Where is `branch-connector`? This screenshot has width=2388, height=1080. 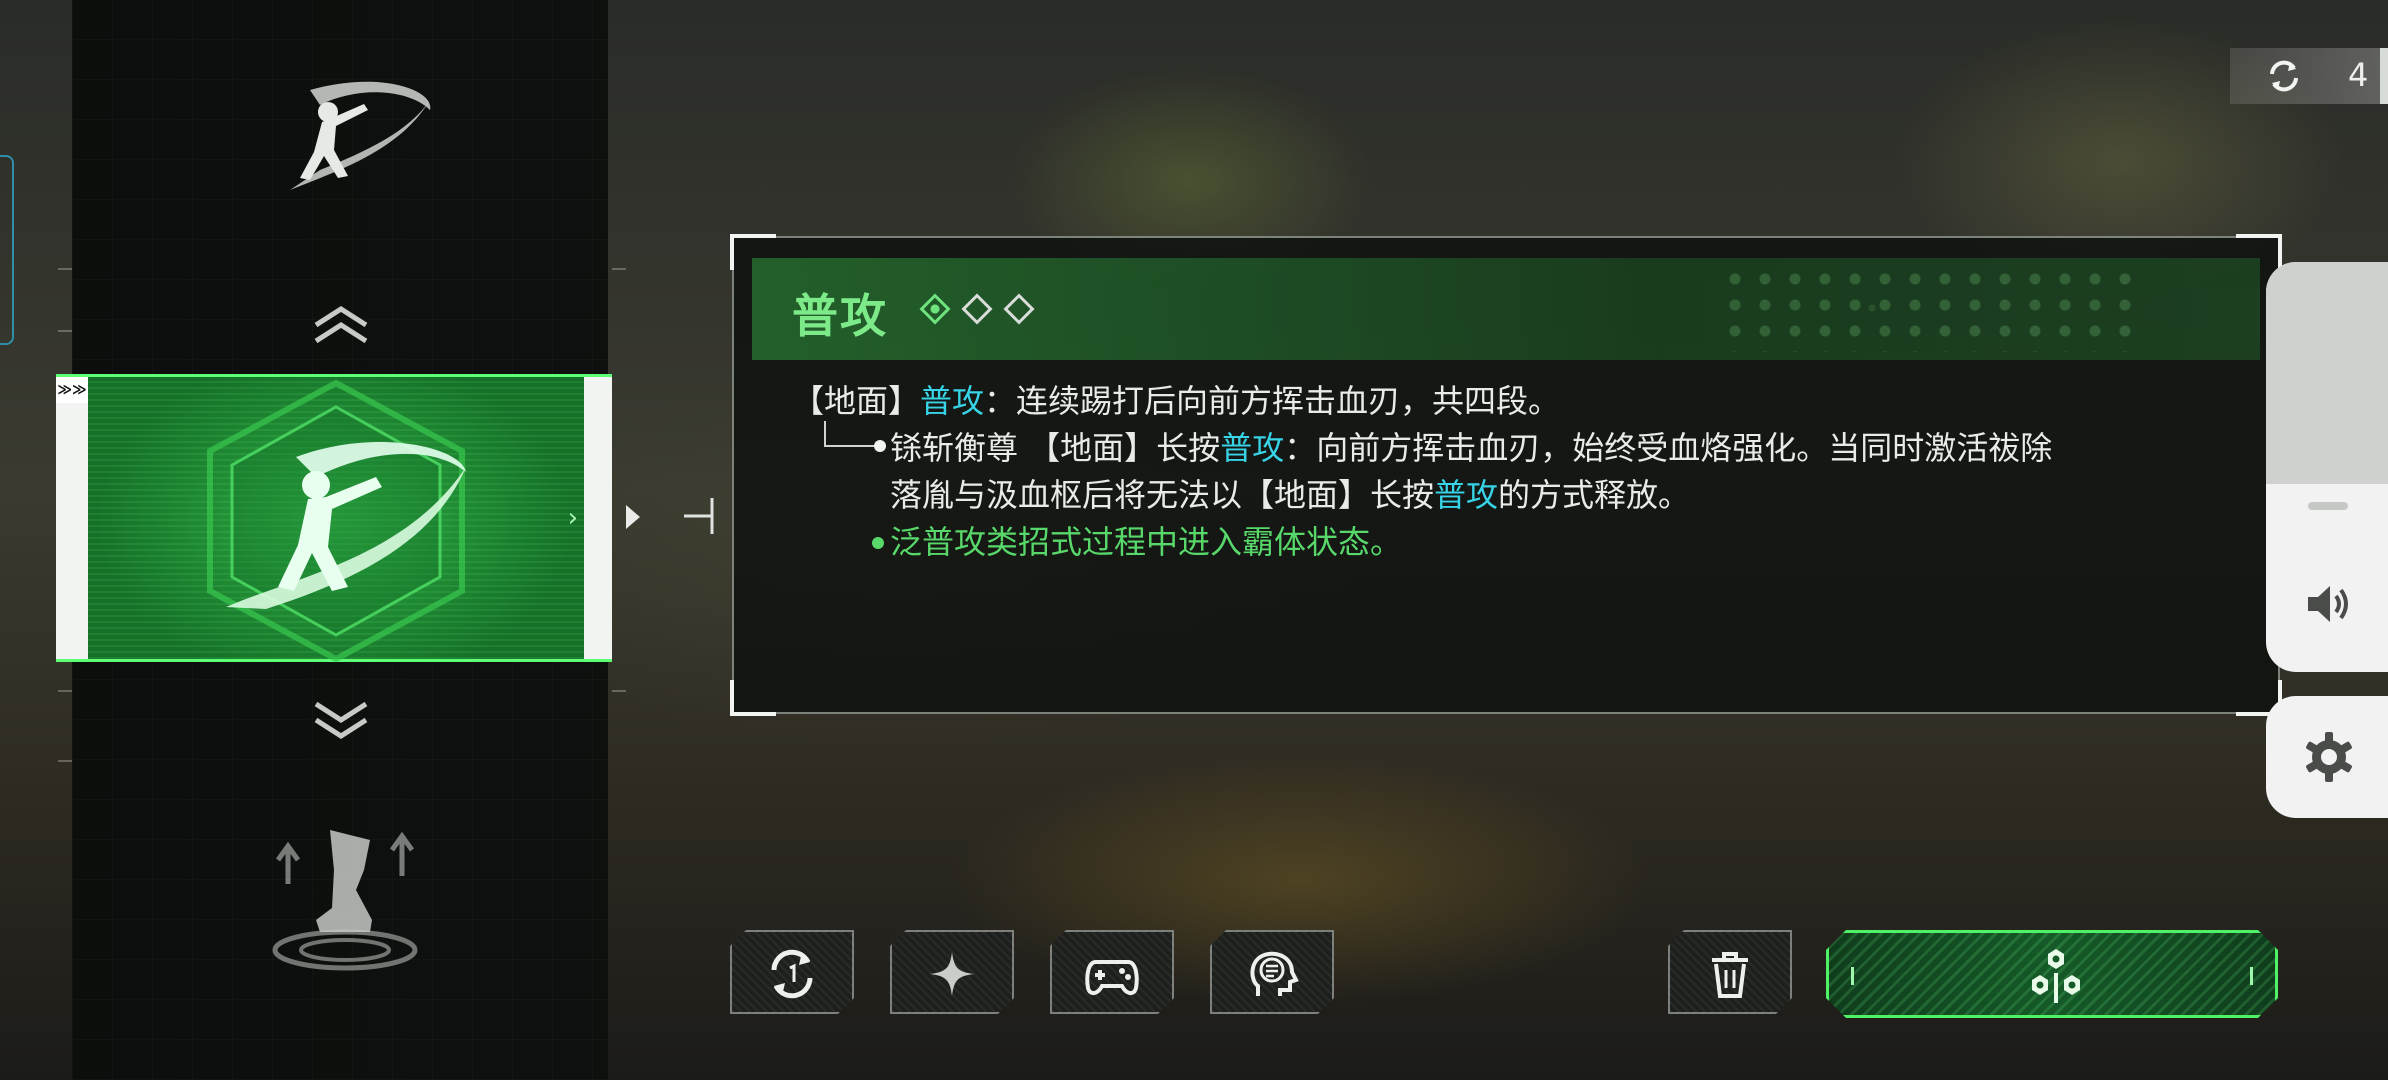 branch-connector is located at coordinates (850, 434).